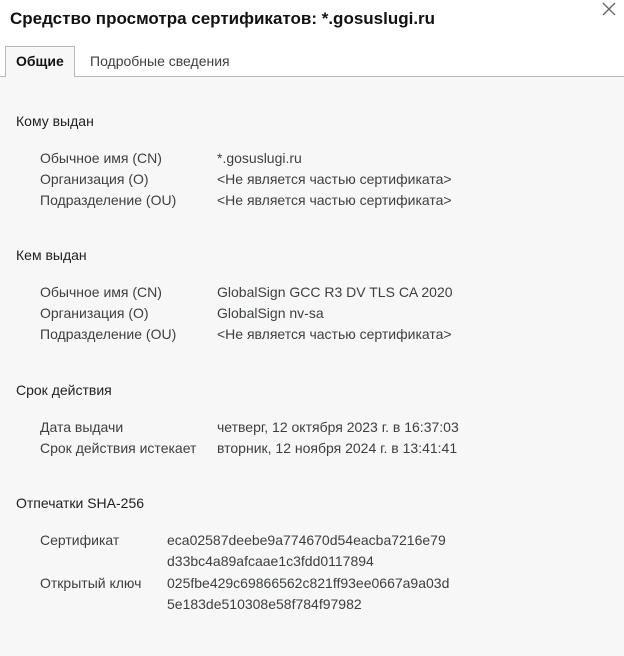 The image size is (624, 656). What do you see at coordinates (334, 179) in the screenshot?
I see `issued-to-o-value: <Не является частью сертификата>` at bounding box center [334, 179].